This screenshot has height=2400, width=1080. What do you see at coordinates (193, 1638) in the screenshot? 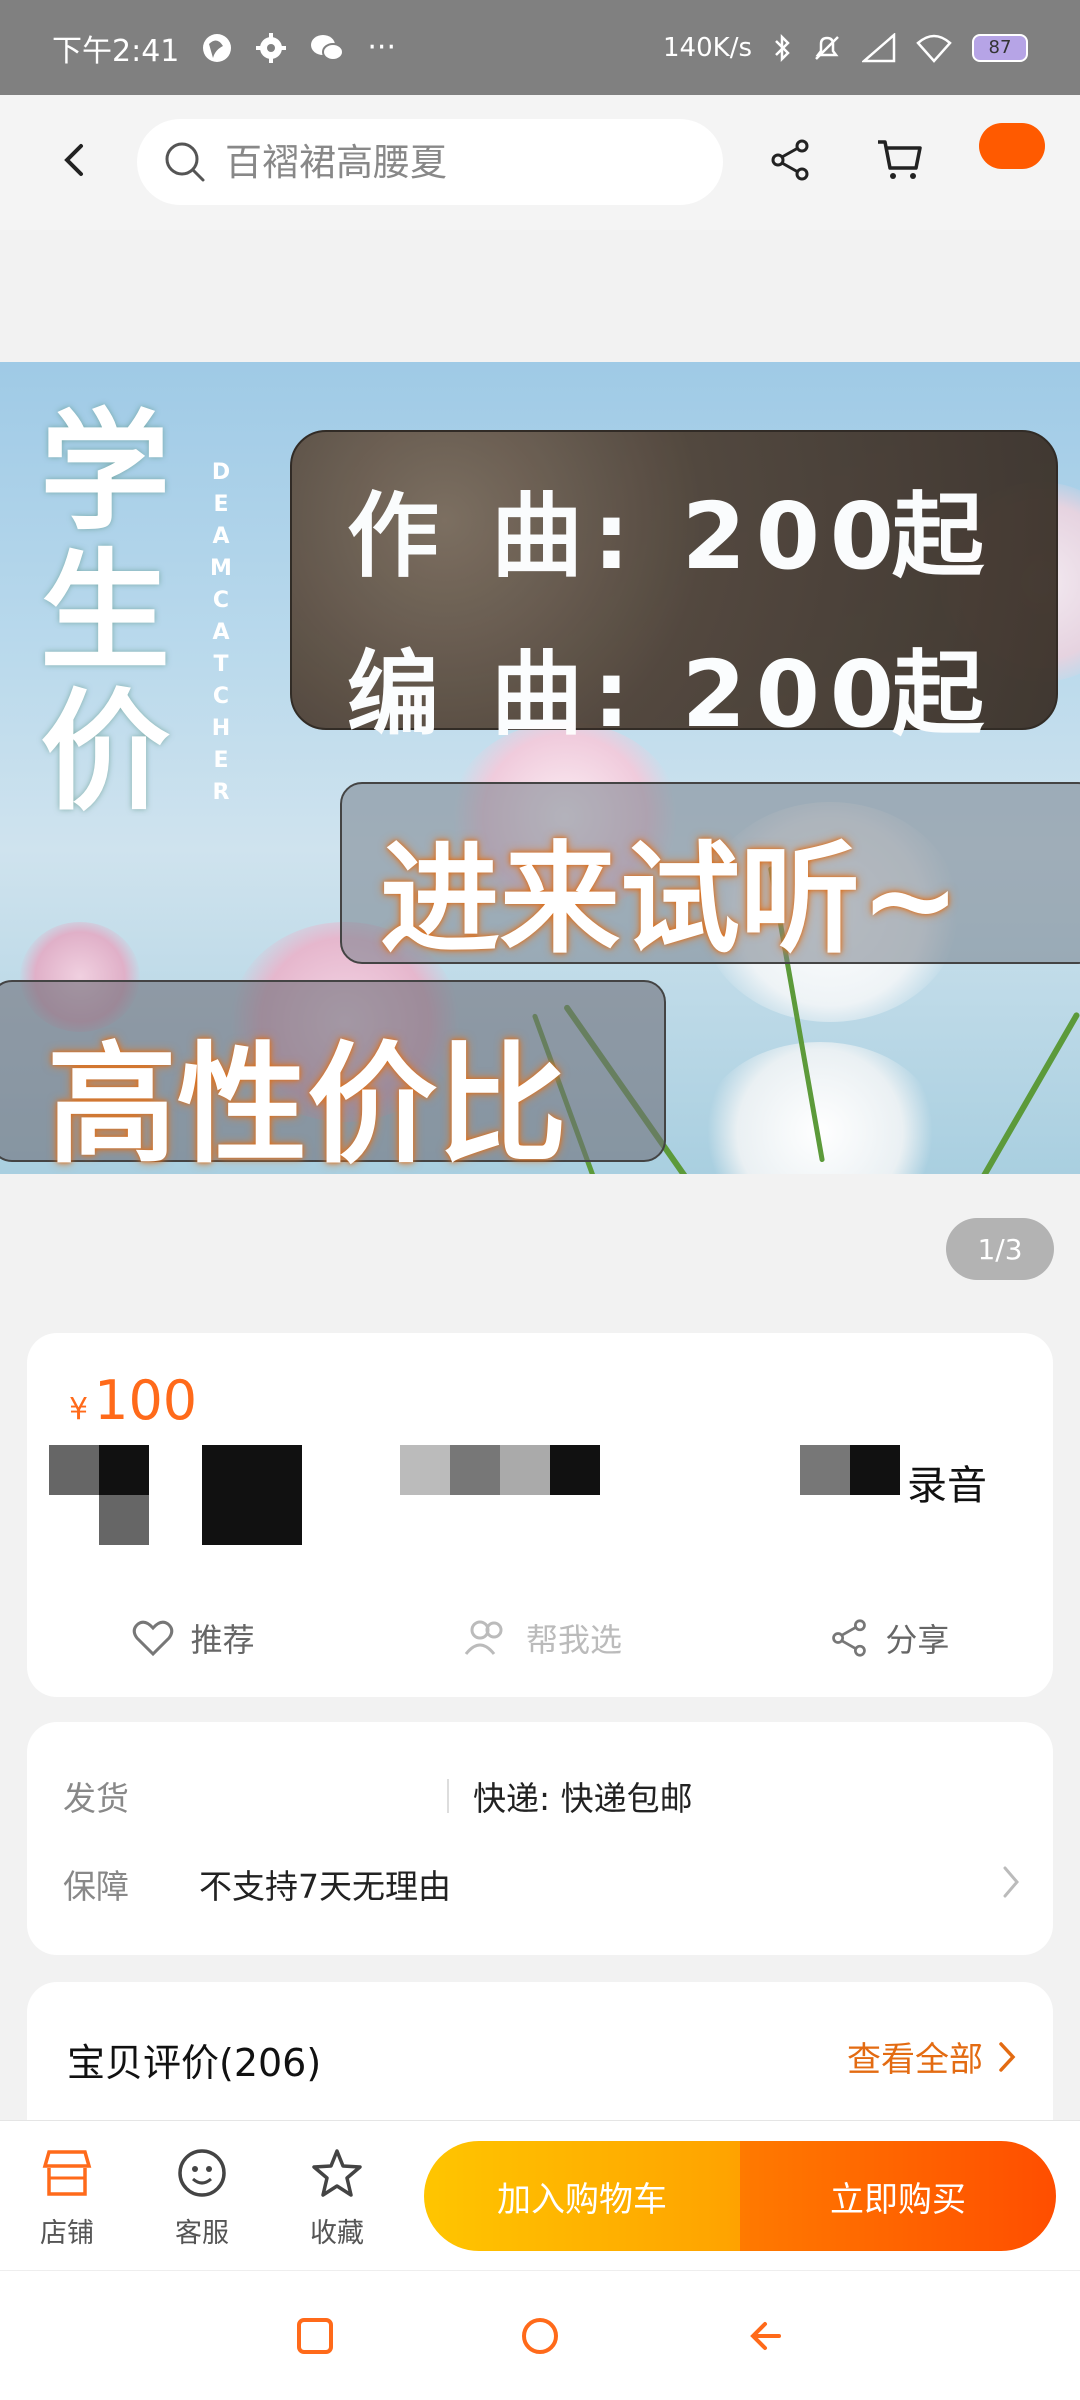
I see `recommend-button: 推荐` at bounding box center [193, 1638].